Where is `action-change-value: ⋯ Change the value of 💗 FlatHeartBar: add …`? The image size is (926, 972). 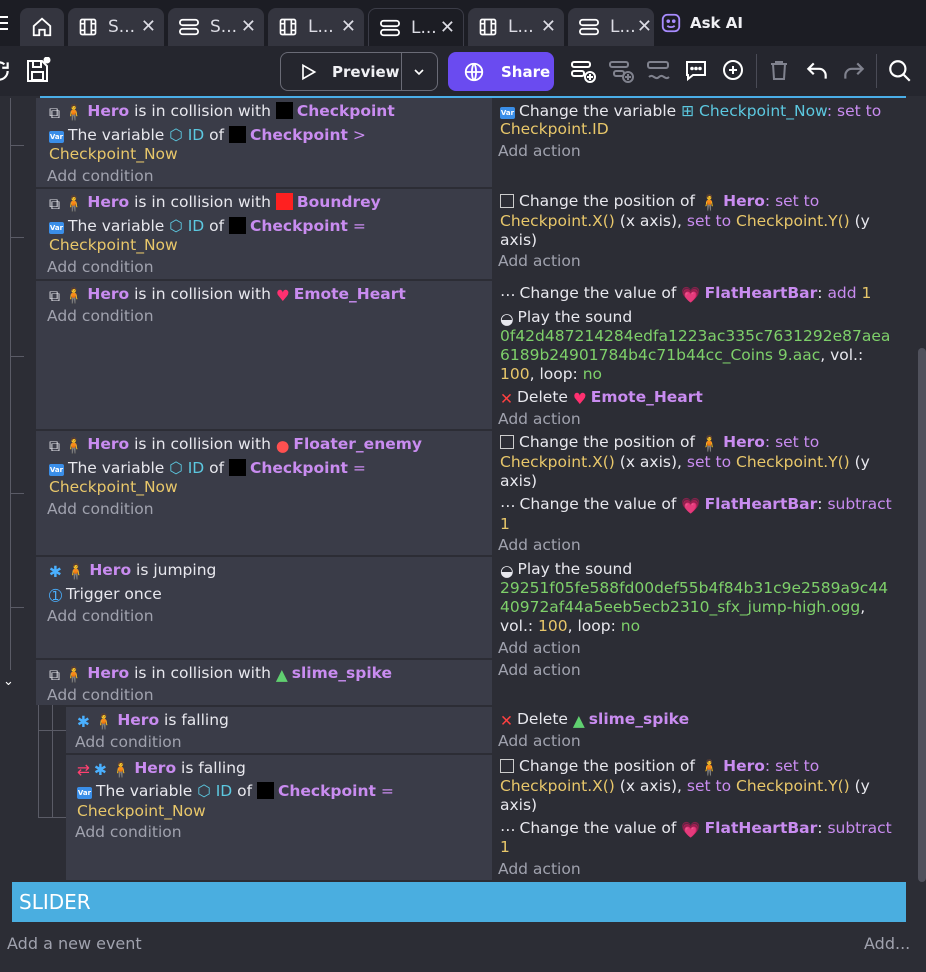
action-change-value: ⋯ Change the value of 💗 FlatHeartBar: add … is located at coordinates (685, 294).